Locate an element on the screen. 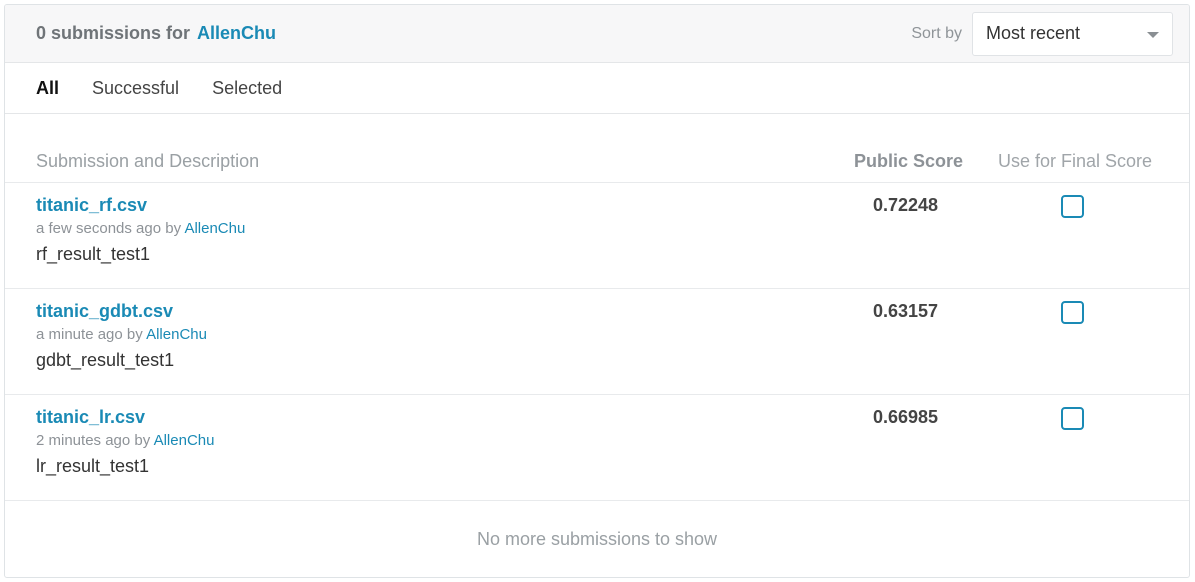 This screenshot has width=1195, height=582. submission-time: 2 minutes ago is located at coordinates (83, 440).